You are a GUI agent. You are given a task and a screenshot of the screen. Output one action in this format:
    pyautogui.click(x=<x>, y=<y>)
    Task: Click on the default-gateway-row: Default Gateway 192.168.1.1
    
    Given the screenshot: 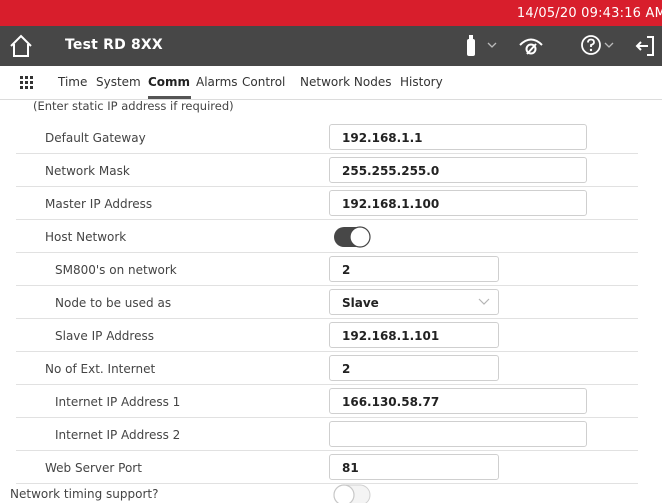 What is the action you would take?
    pyautogui.click(x=327, y=137)
    